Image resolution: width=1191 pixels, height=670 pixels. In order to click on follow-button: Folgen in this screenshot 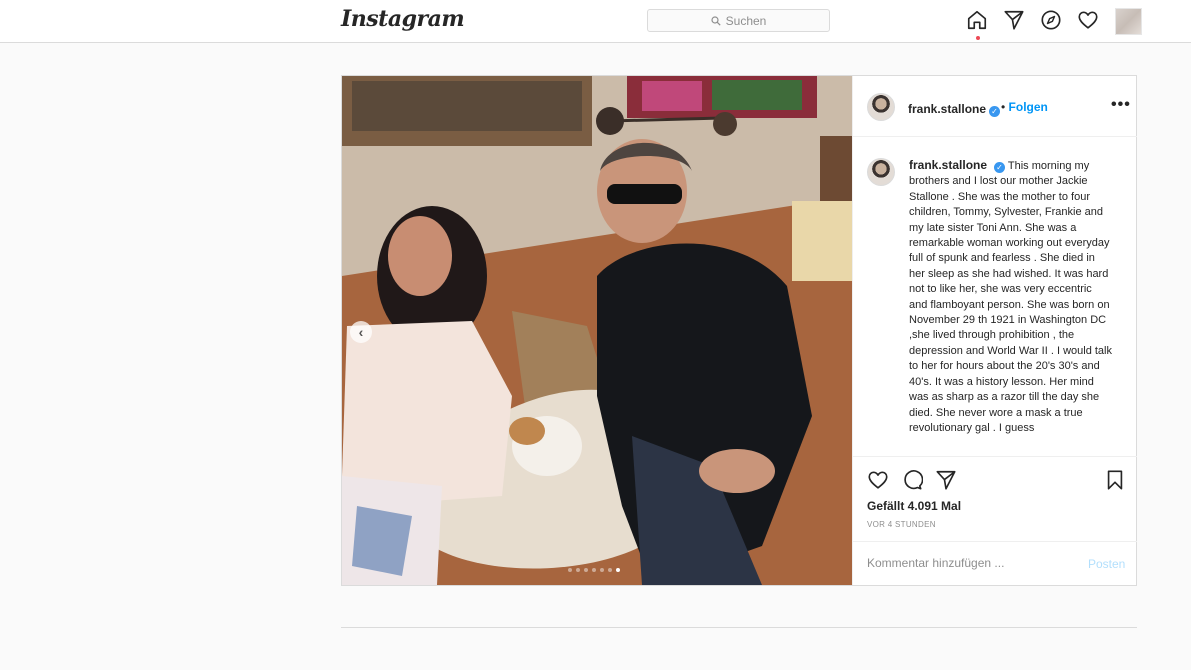, I will do `click(1028, 107)`.